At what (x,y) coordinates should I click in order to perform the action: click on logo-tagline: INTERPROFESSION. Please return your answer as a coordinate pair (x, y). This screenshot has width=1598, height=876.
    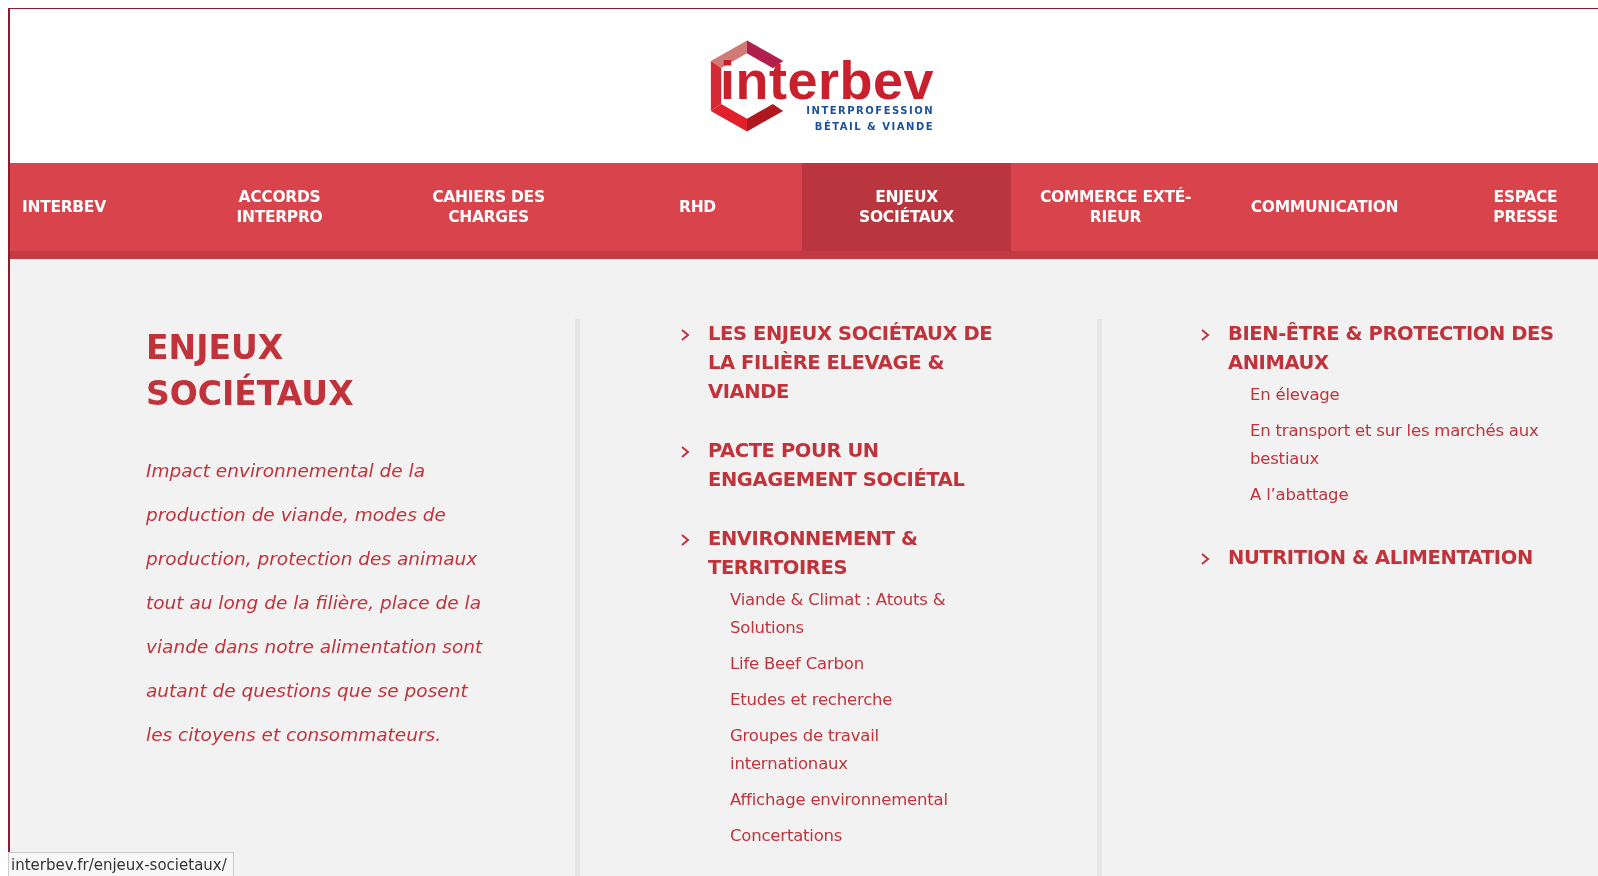
    Looking at the image, I should click on (870, 111).